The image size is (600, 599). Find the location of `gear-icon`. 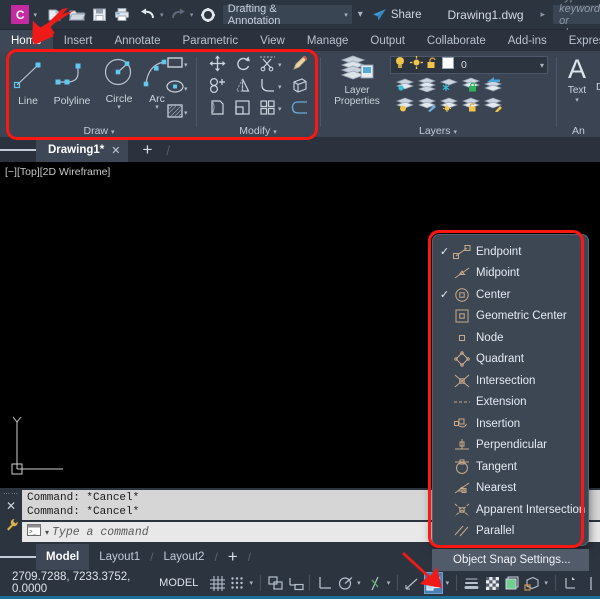

gear-icon is located at coordinates (207, 15).